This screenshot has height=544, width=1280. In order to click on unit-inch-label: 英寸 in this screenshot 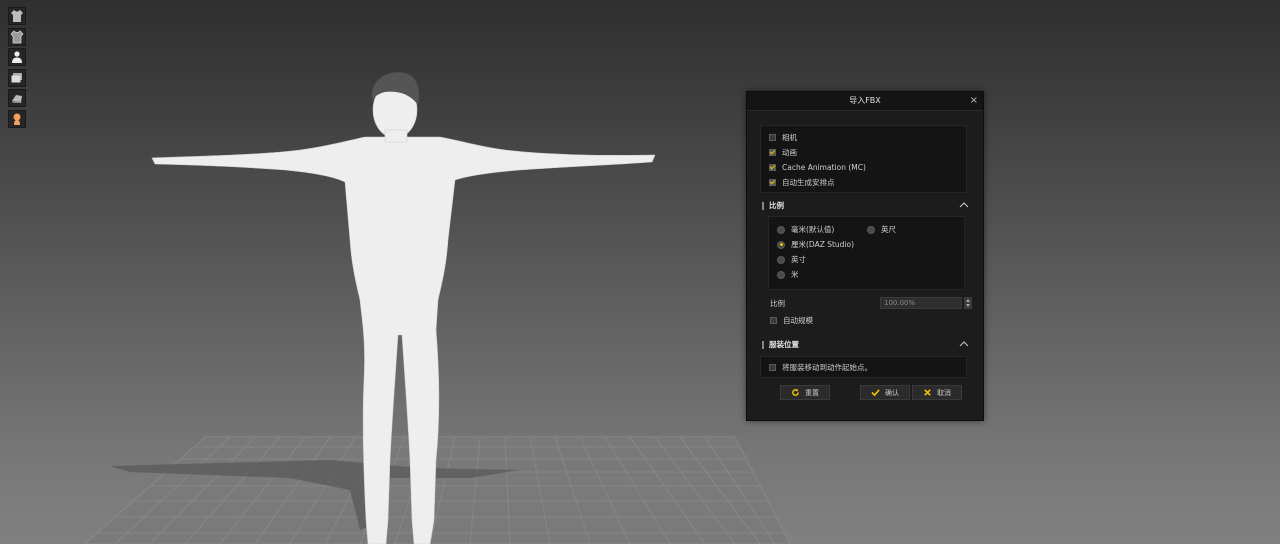, I will do `click(798, 259)`.